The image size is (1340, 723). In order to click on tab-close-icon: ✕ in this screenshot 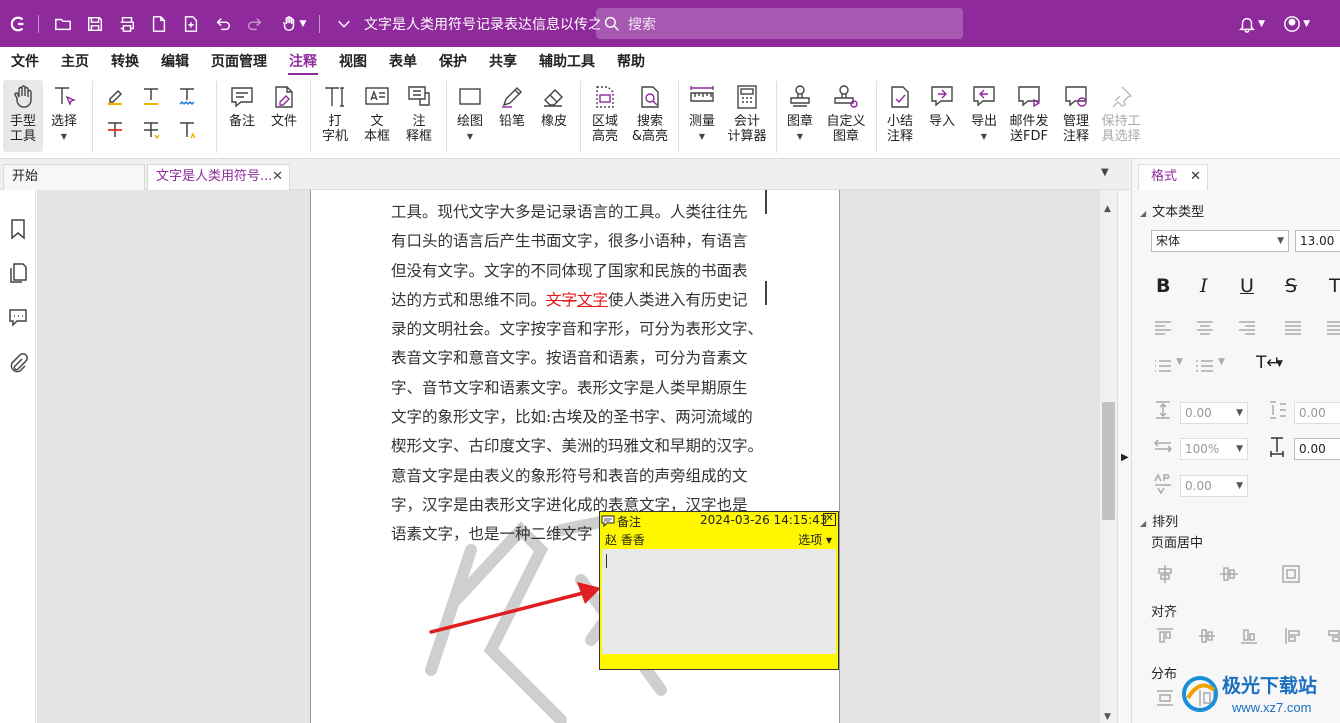, I will do `click(277, 177)`.